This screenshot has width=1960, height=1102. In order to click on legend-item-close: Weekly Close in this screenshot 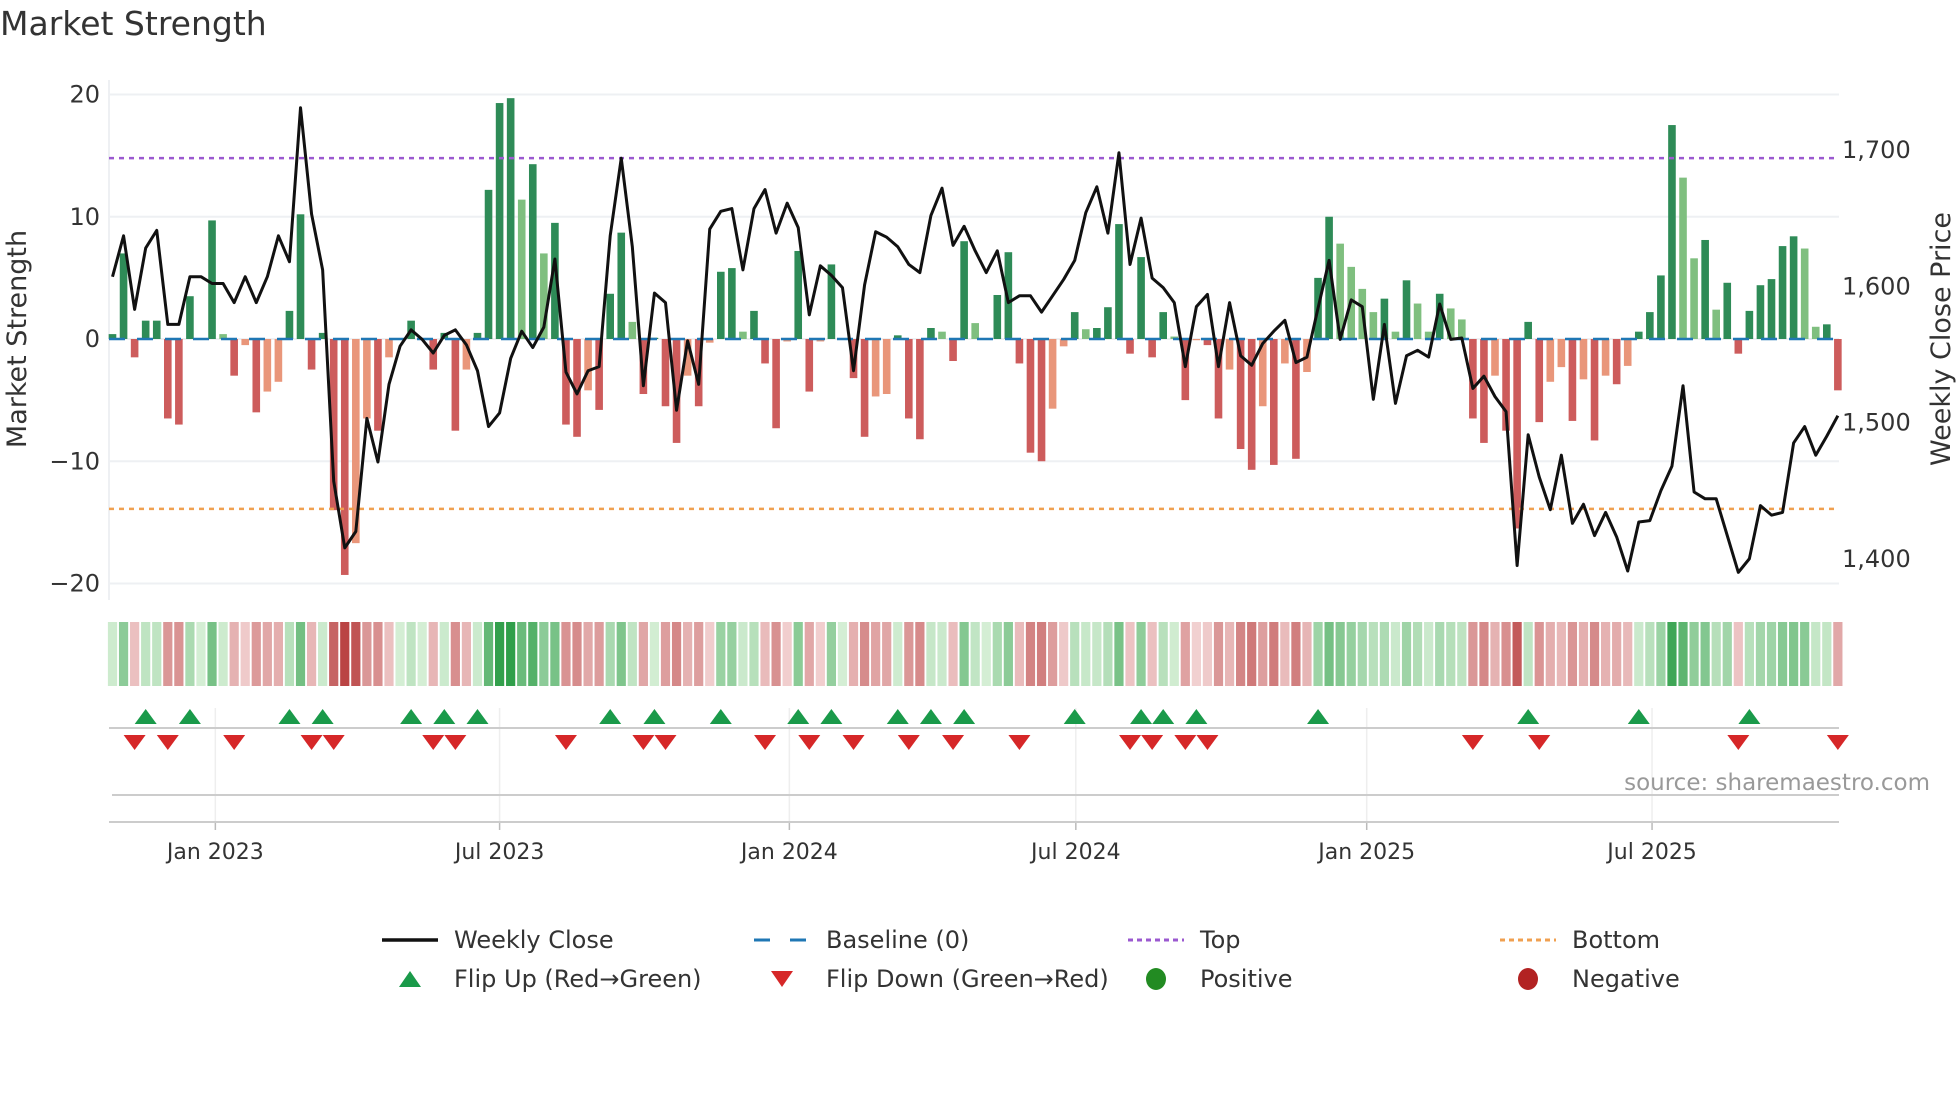, I will do `click(497, 940)`.